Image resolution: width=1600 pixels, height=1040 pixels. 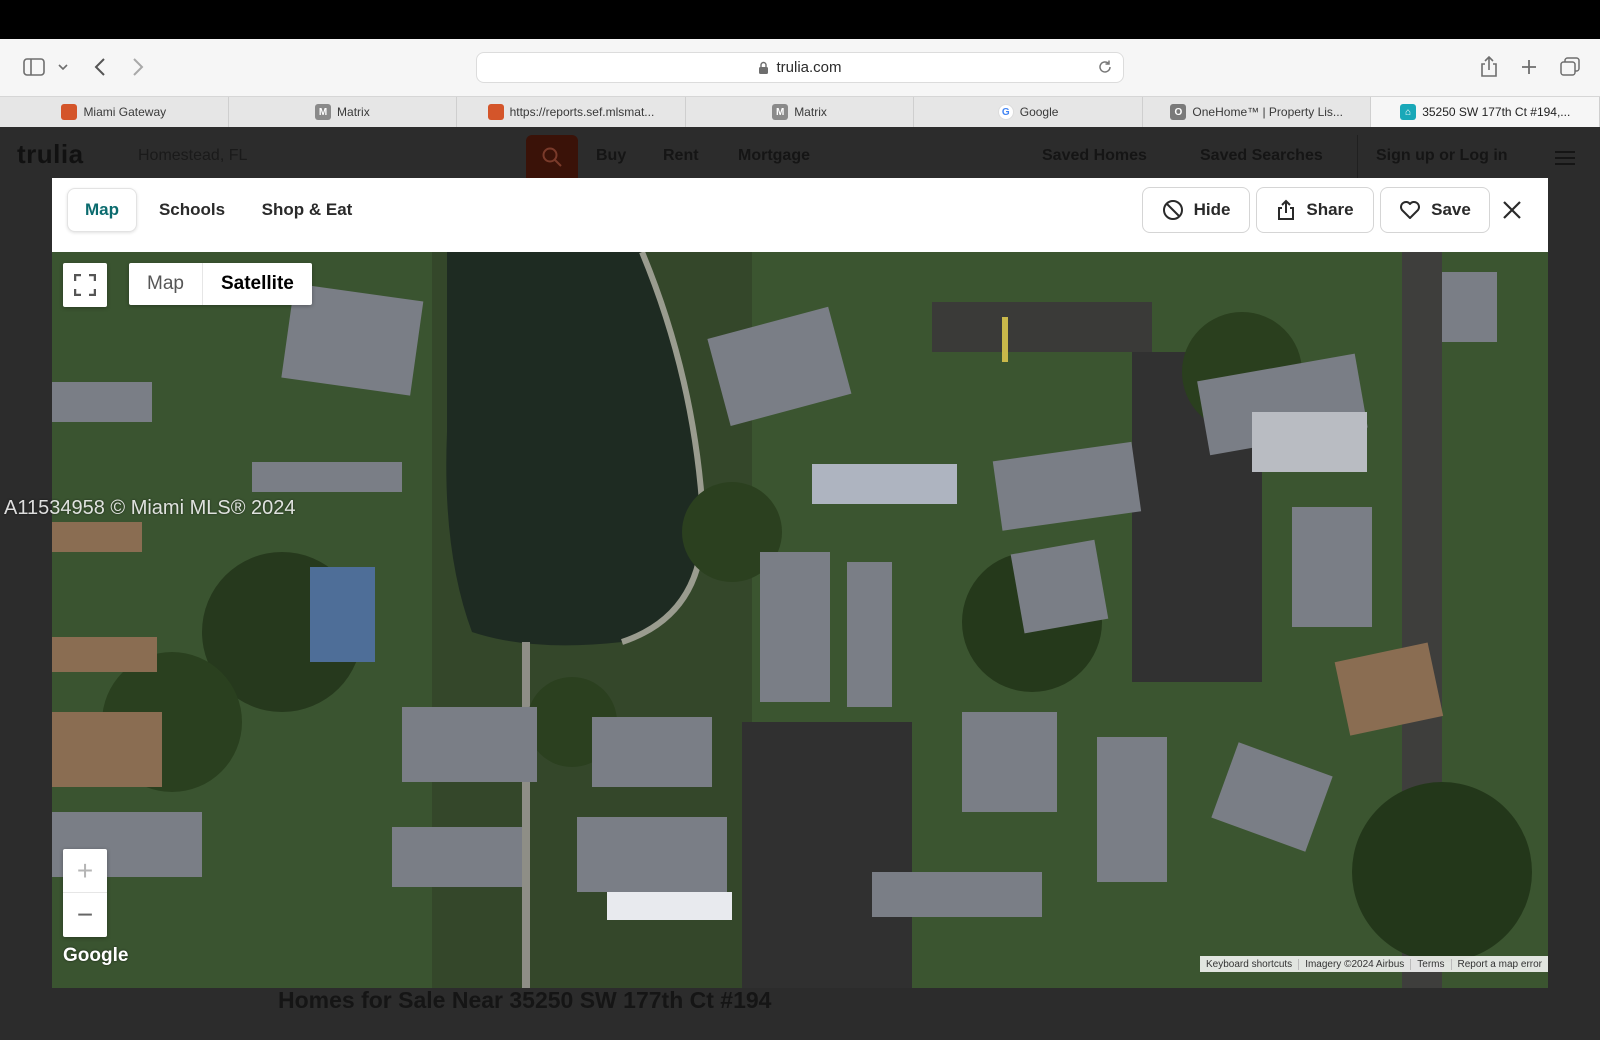 I want to click on close-icon, so click(x=1512, y=210).